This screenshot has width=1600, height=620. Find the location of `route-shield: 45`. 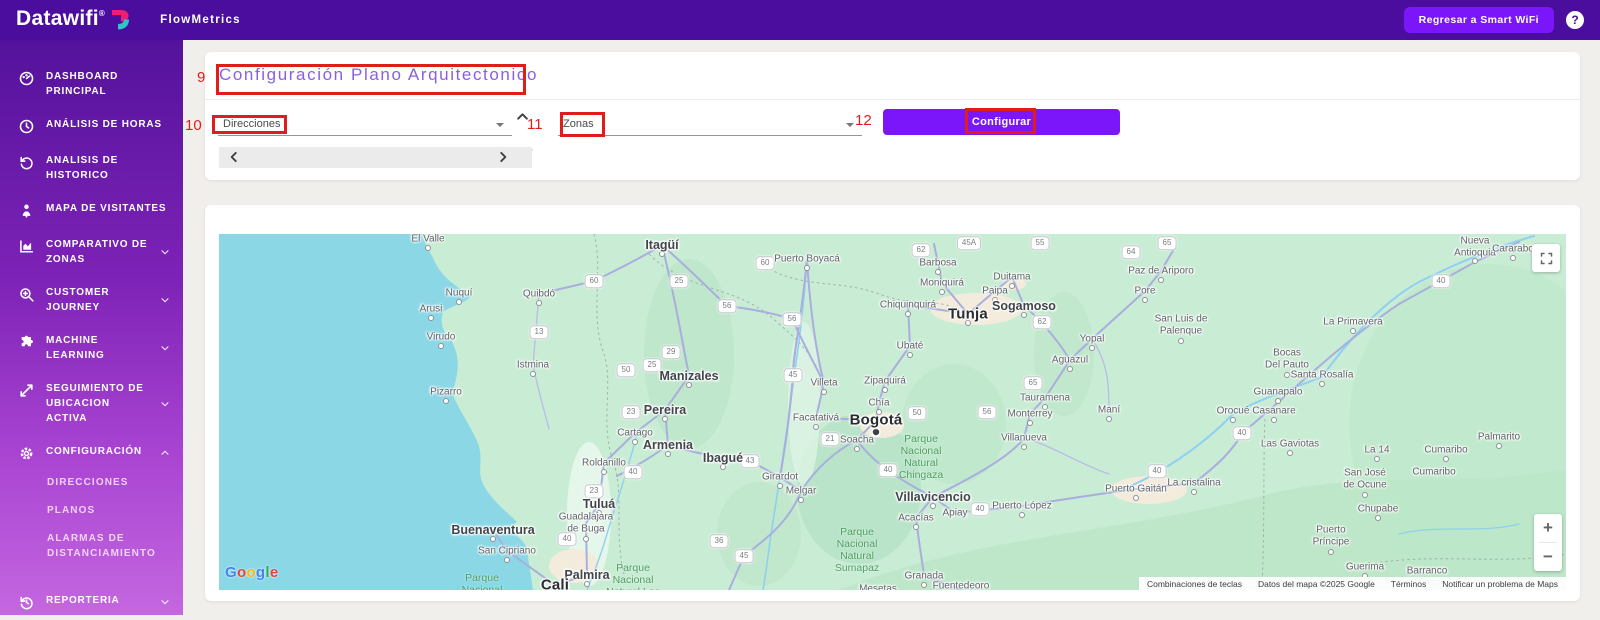

route-shield: 45 is located at coordinates (744, 556).